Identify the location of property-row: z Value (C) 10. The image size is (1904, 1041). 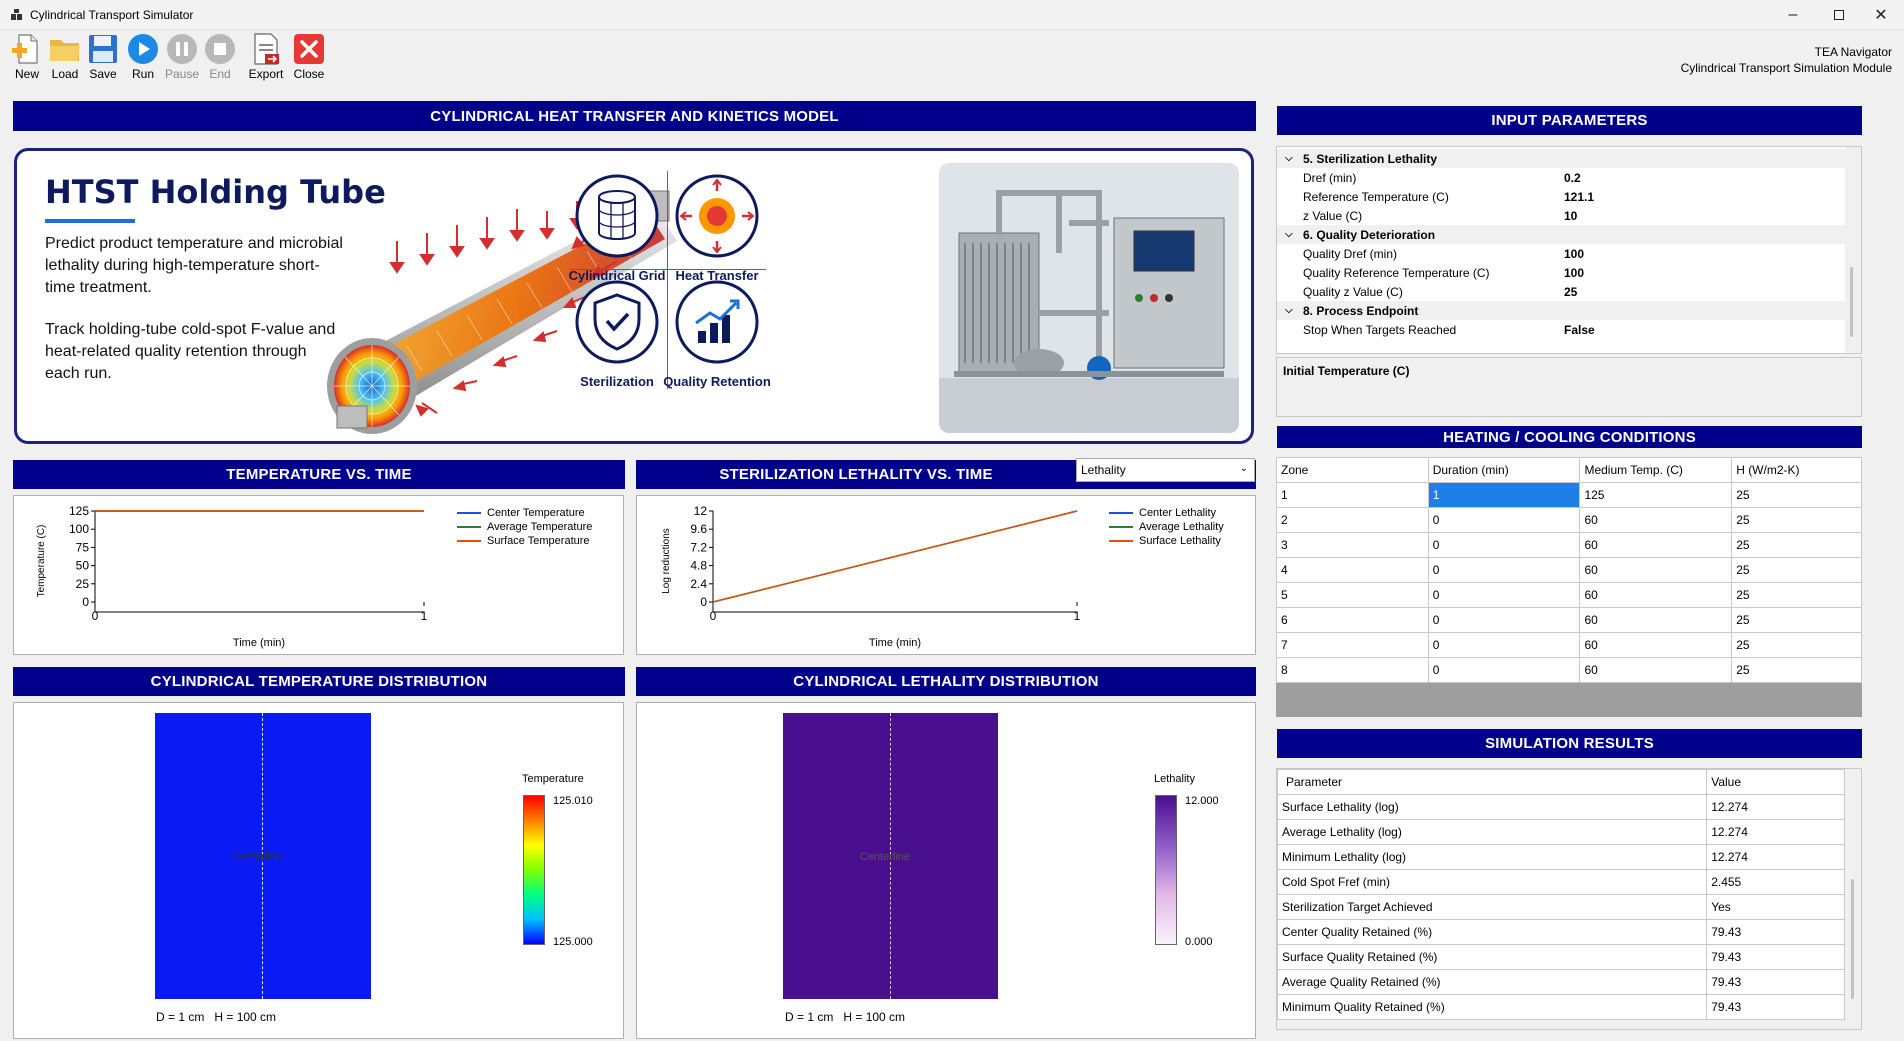
(1561, 215).